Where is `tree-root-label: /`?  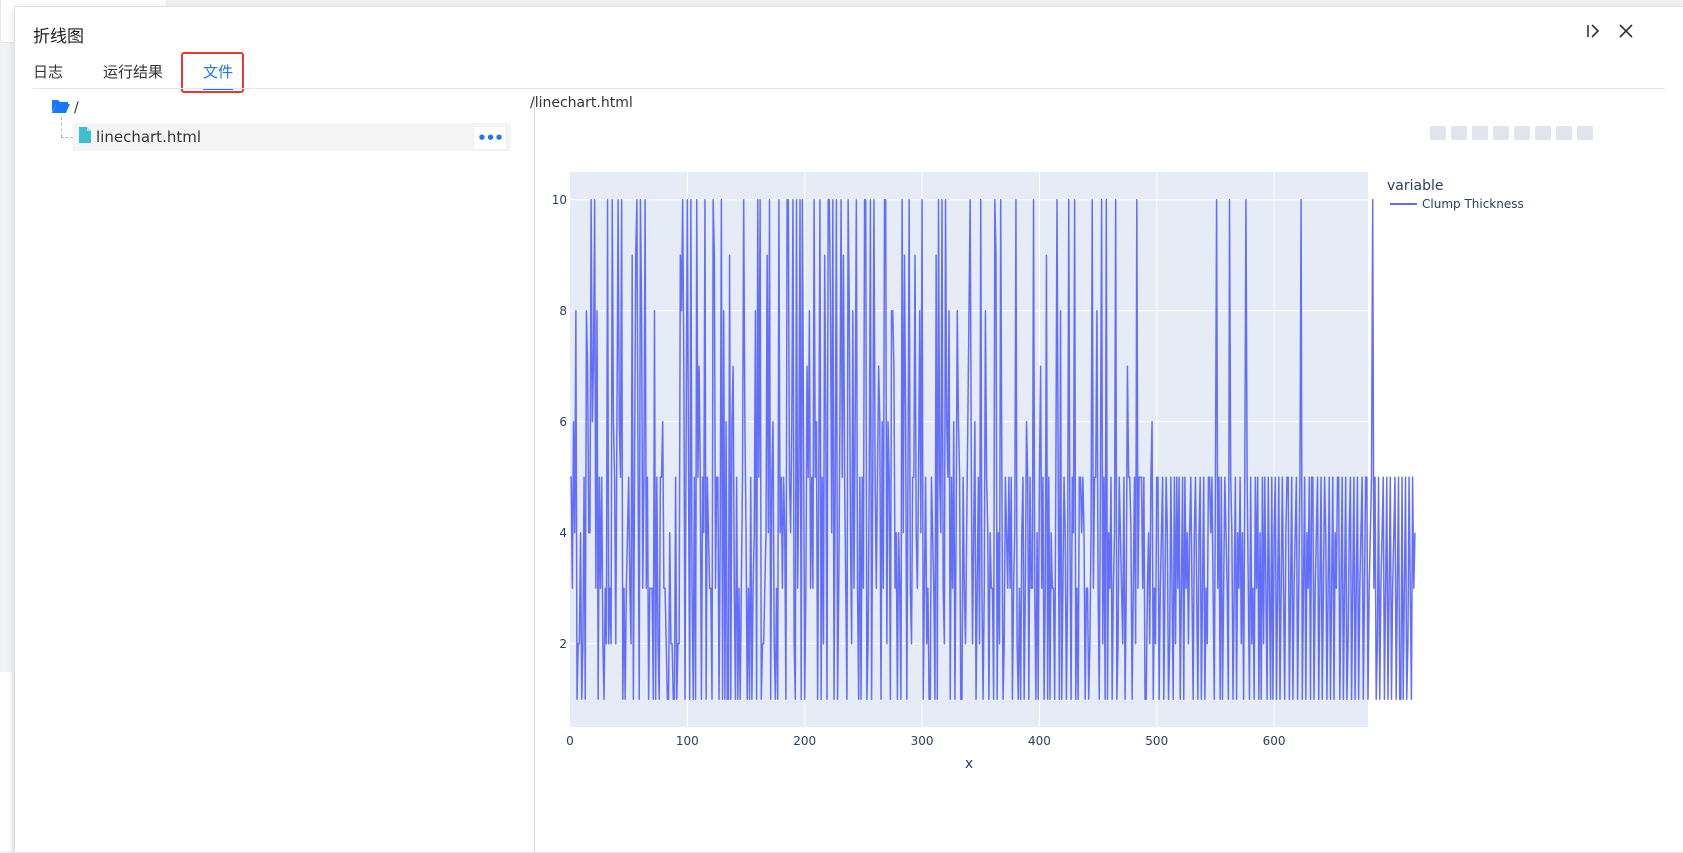
tree-root-label: / is located at coordinates (76, 108).